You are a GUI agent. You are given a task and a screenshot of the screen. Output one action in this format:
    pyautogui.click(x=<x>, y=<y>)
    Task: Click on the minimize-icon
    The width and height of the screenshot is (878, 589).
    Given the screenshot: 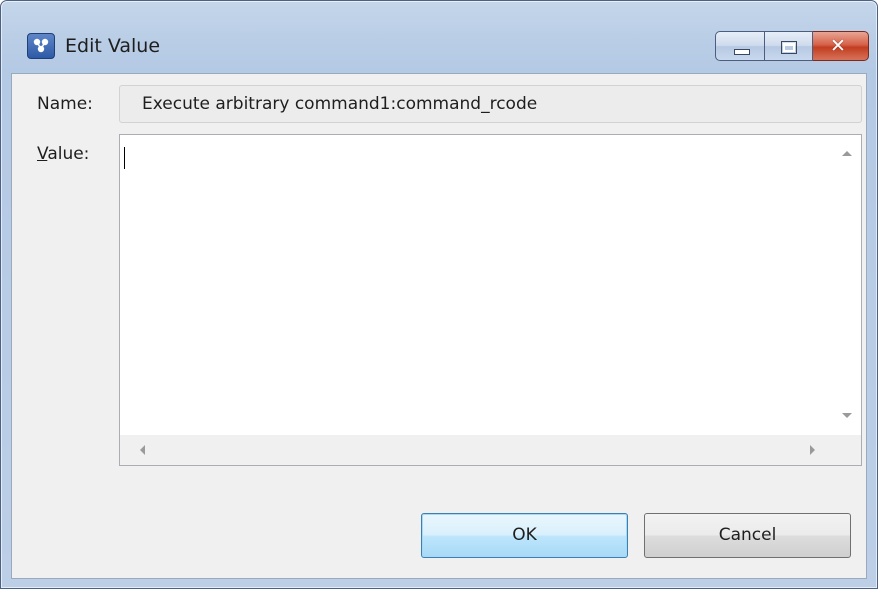 What is the action you would take?
    pyautogui.click(x=742, y=52)
    